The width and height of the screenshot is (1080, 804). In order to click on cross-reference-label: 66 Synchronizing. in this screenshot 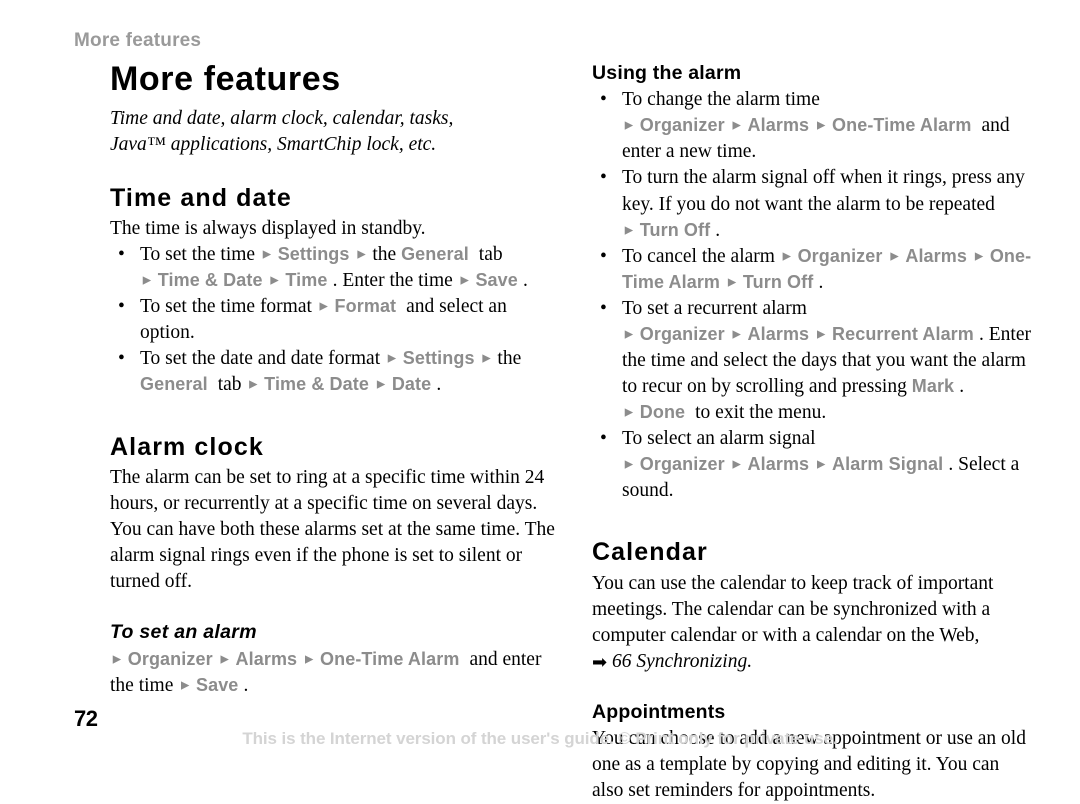, I will do `click(682, 661)`.